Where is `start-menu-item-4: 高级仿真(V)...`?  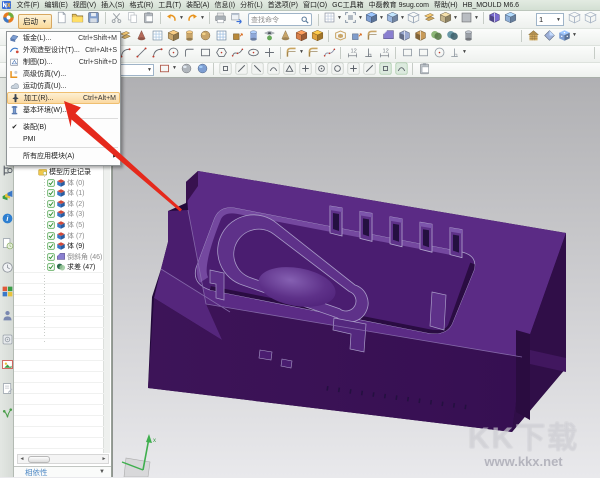 start-menu-item-4: 高级仿真(V)... is located at coordinates (63, 74).